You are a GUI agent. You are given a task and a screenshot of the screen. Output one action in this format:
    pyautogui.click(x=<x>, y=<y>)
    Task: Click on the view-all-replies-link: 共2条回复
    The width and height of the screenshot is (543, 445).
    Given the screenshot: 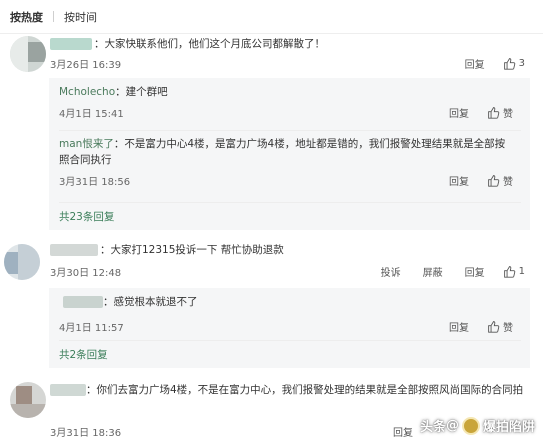 What is the action you would take?
    pyautogui.click(x=83, y=354)
    